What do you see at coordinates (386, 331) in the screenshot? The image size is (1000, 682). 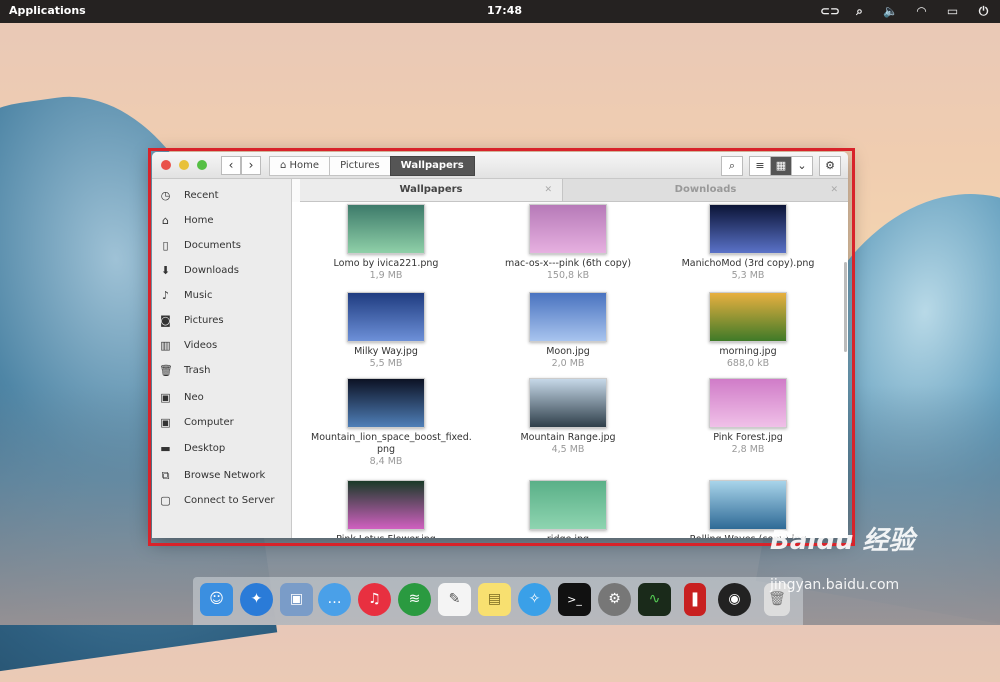 I see `file-item: Milky Way.jpg 5,5 MB` at bounding box center [386, 331].